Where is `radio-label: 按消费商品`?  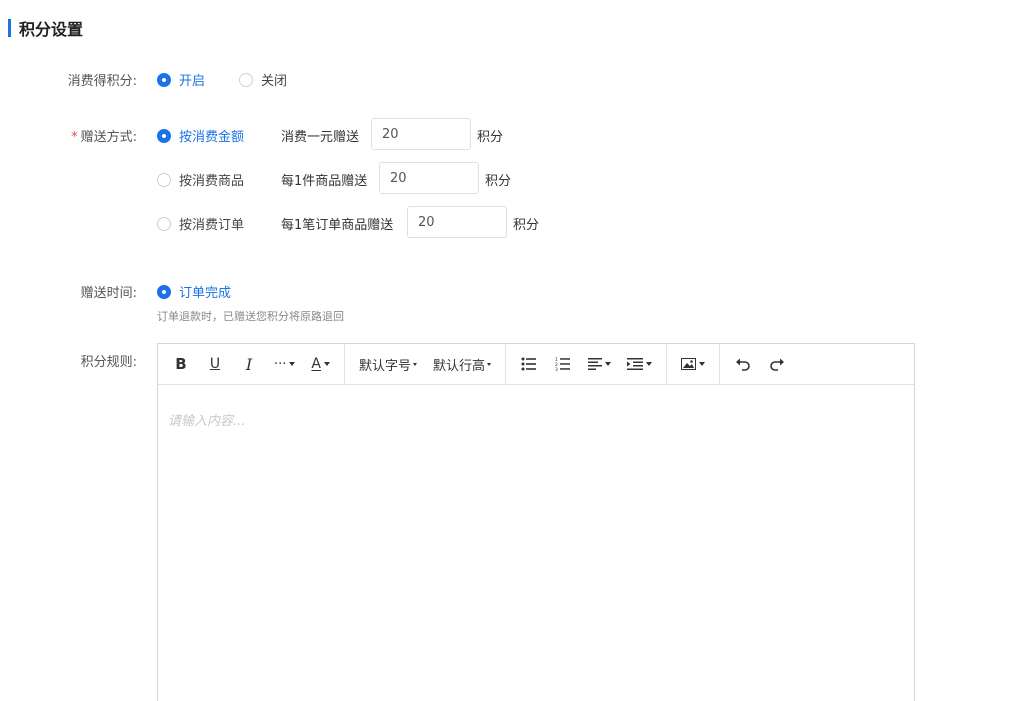
radio-label: 按消费商品 is located at coordinates (212, 181).